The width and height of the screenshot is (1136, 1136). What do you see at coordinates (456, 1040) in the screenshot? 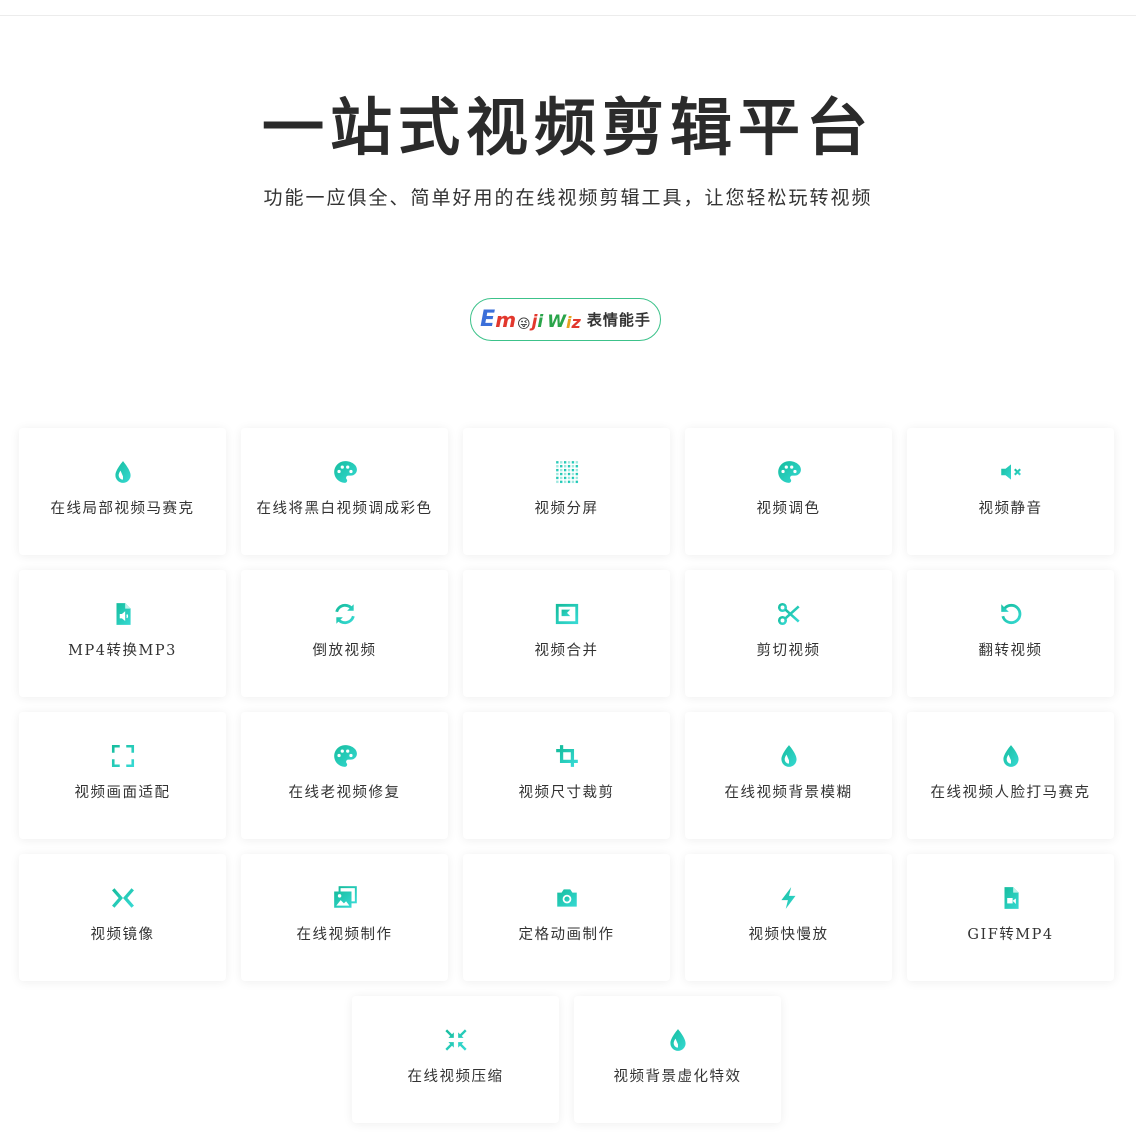
I see `compress-icon` at bounding box center [456, 1040].